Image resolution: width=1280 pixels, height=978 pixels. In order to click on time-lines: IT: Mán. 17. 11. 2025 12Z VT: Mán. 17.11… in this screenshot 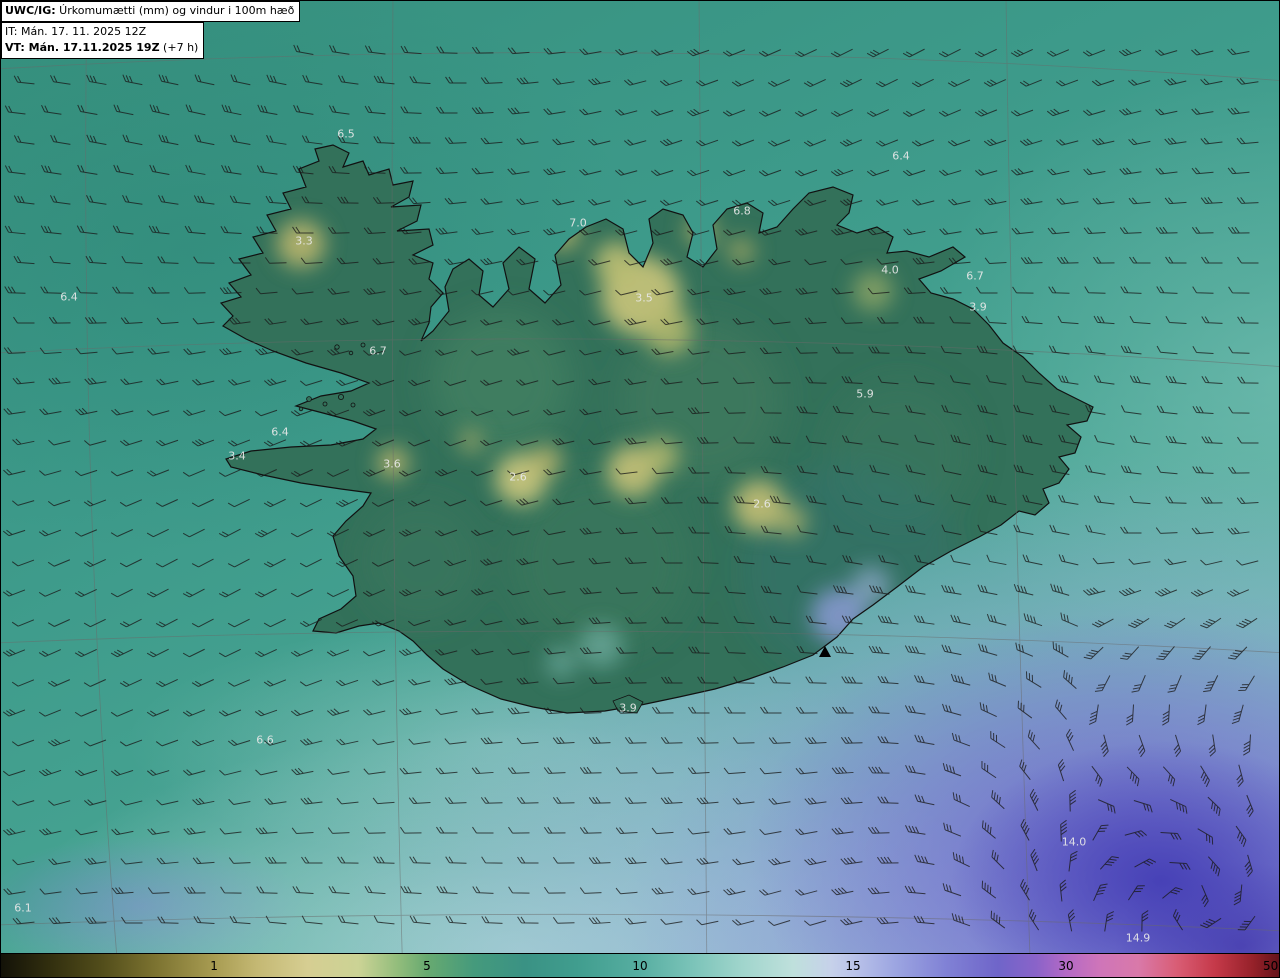, I will do `click(103, 40)`.